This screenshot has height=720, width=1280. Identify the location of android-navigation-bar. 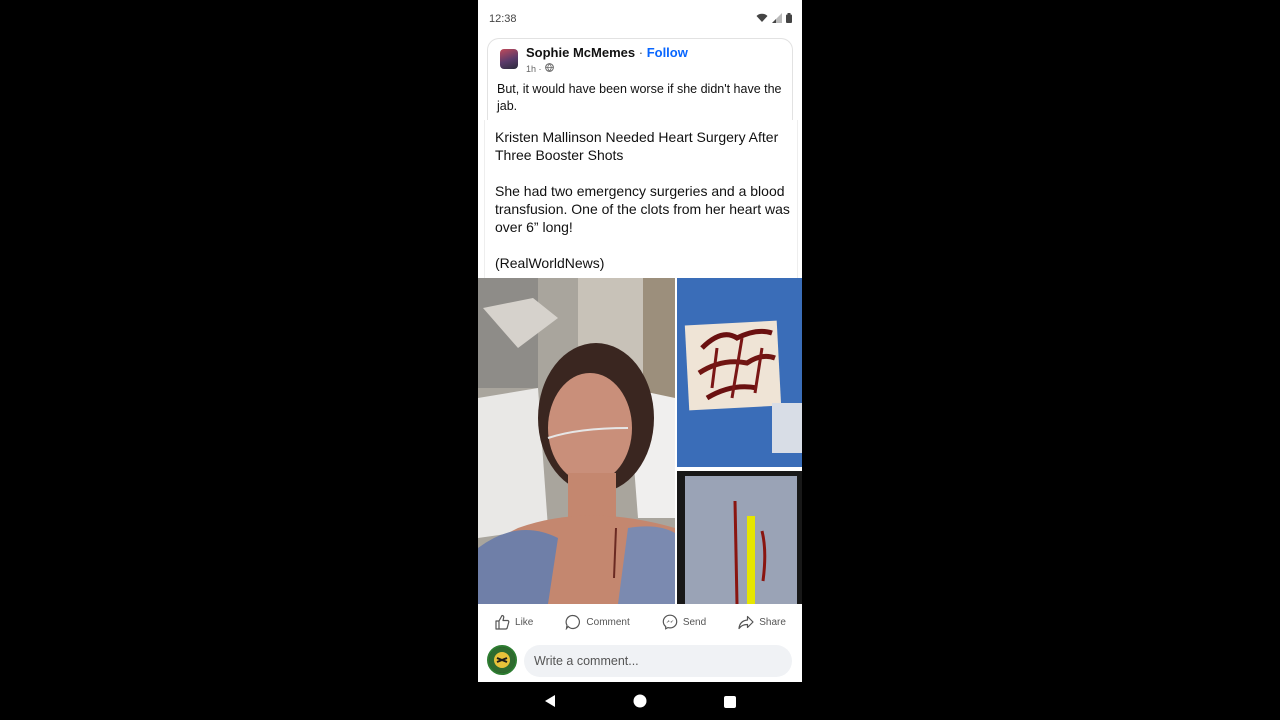
(640, 701).